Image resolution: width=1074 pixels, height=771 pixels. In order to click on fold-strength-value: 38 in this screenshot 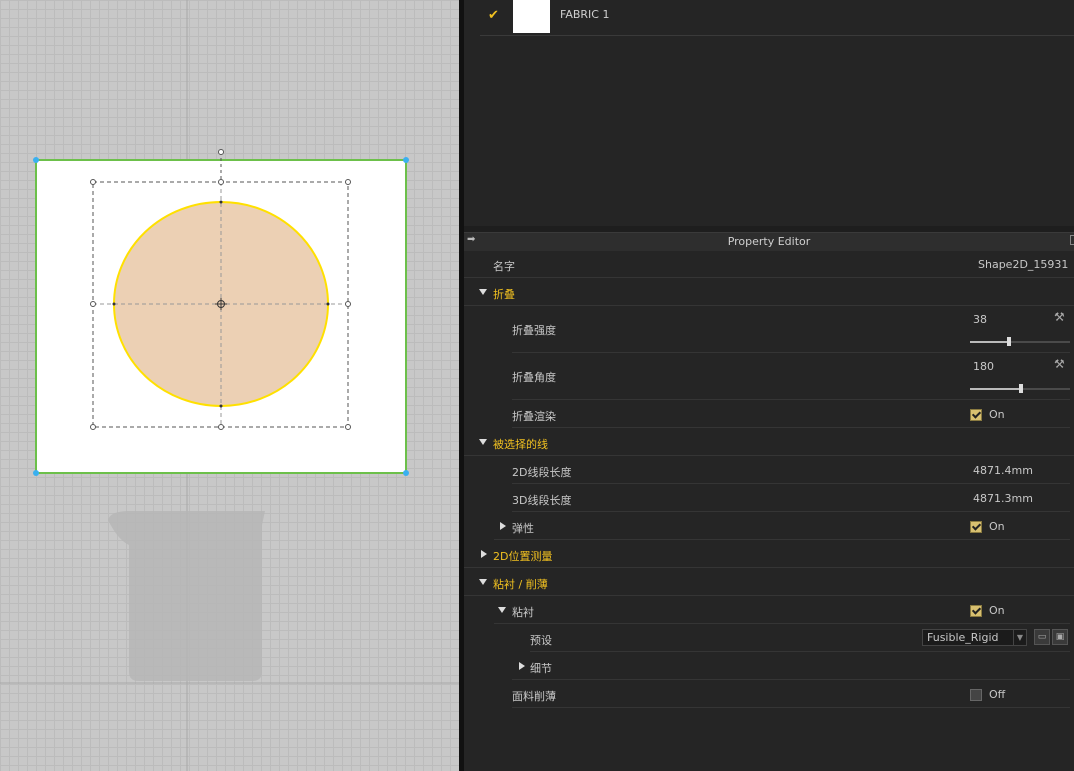, I will do `click(980, 319)`.